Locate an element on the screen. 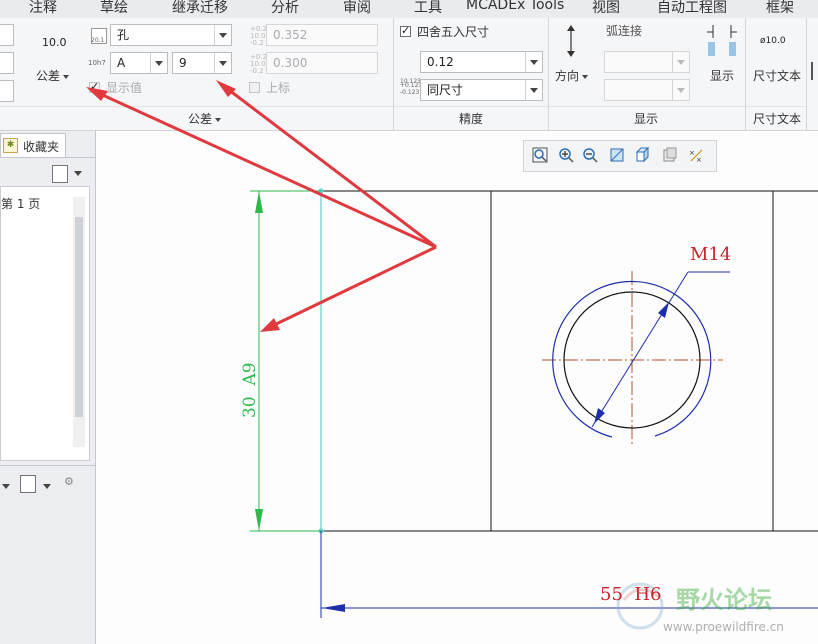  watermark-logo-text: 野火论坛 is located at coordinates (724, 600).